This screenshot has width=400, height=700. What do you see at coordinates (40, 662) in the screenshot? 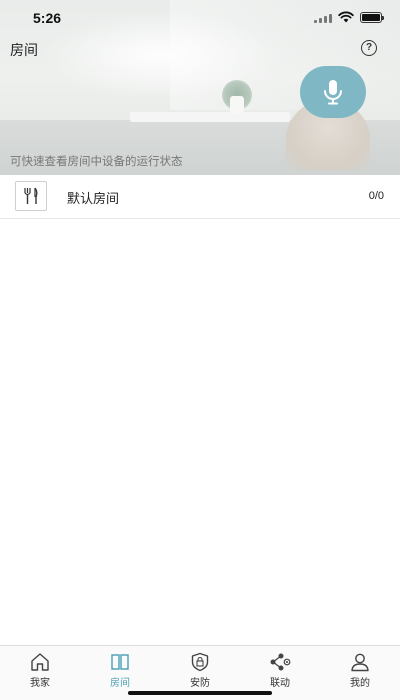
I see `home-icon` at bounding box center [40, 662].